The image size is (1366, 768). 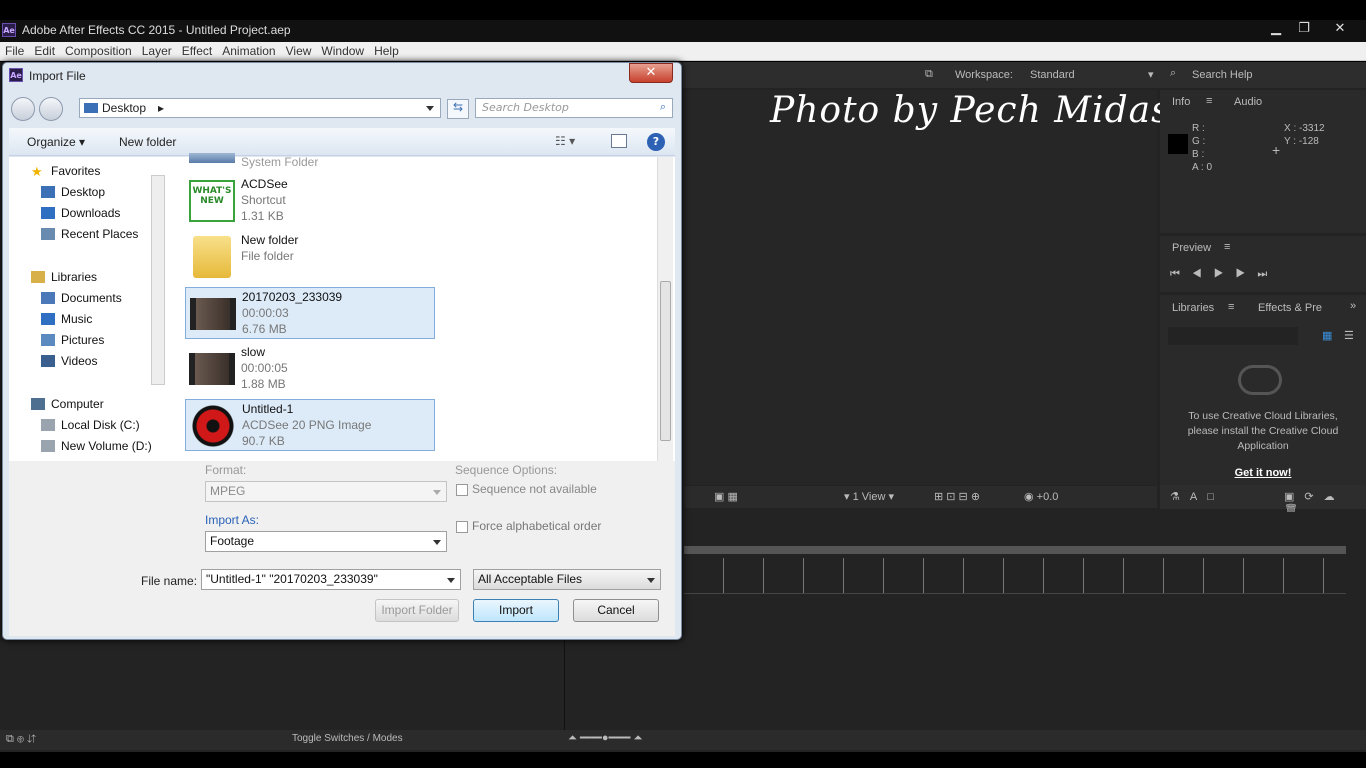 What do you see at coordinates (458, 109) in the screenshot?
I see `refresh-icon: ⇆` at bounding box center [458, 109].